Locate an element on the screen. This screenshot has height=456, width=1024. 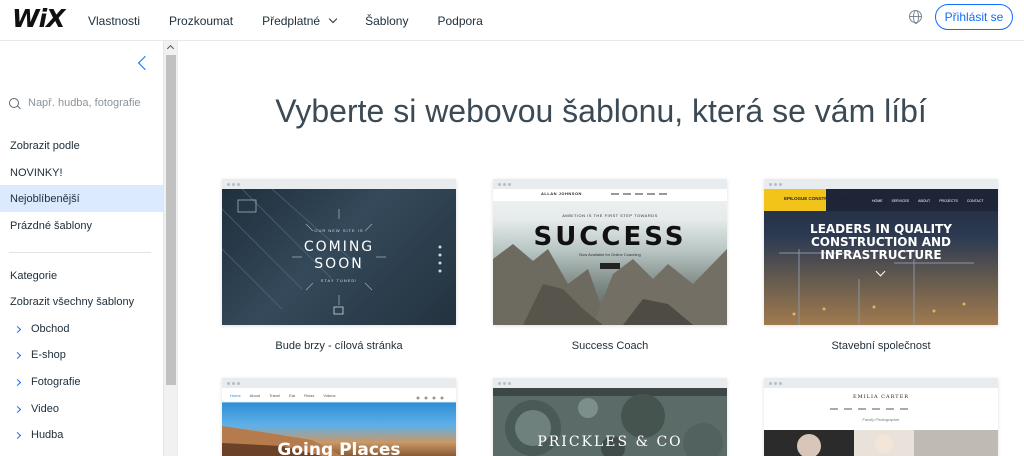
template-nav-item: Relax is located at coordinates (309, 395).